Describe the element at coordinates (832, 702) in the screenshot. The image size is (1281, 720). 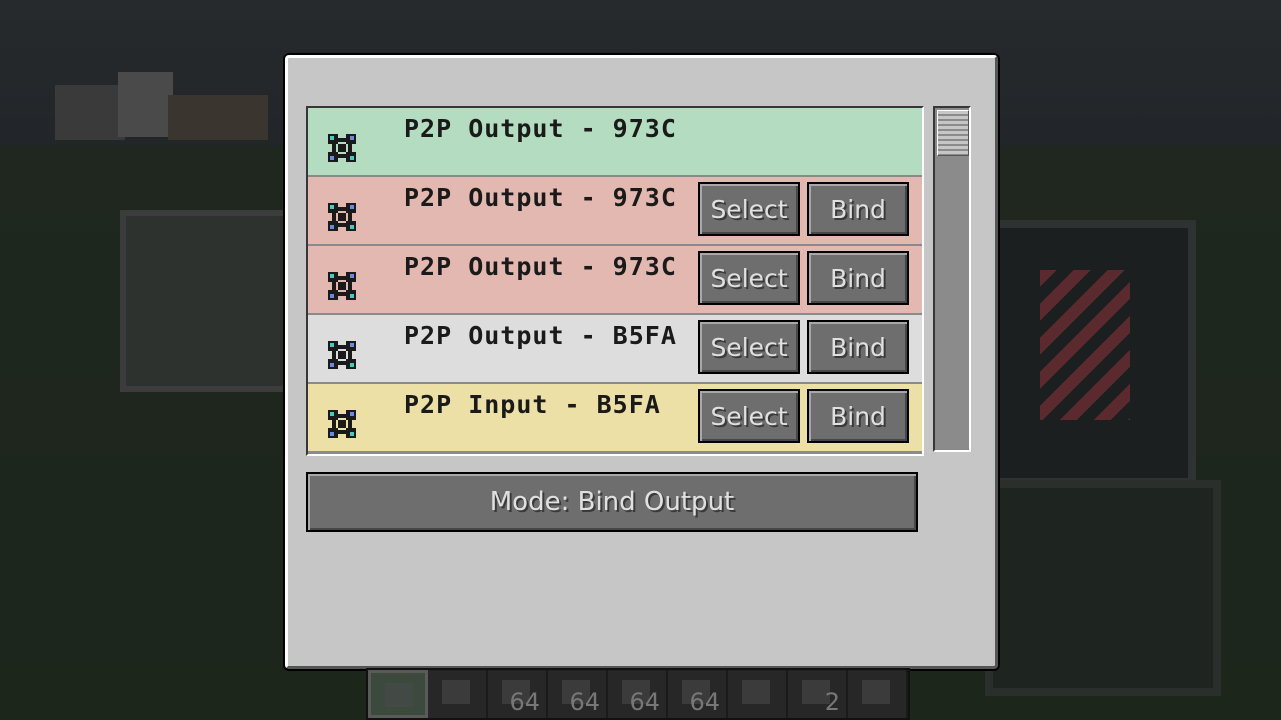
I see `item-count: 2` at that location.